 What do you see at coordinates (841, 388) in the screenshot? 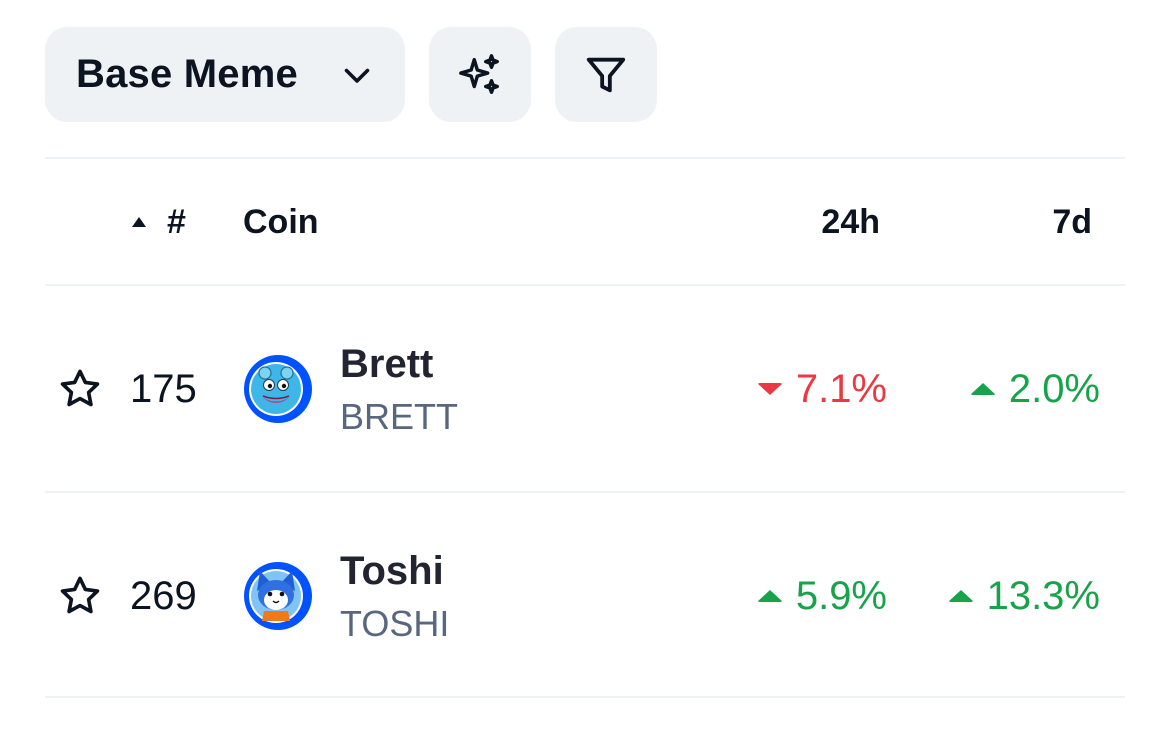
I see `change-24h-value: 7.1%` at bounding box center [841, 388].